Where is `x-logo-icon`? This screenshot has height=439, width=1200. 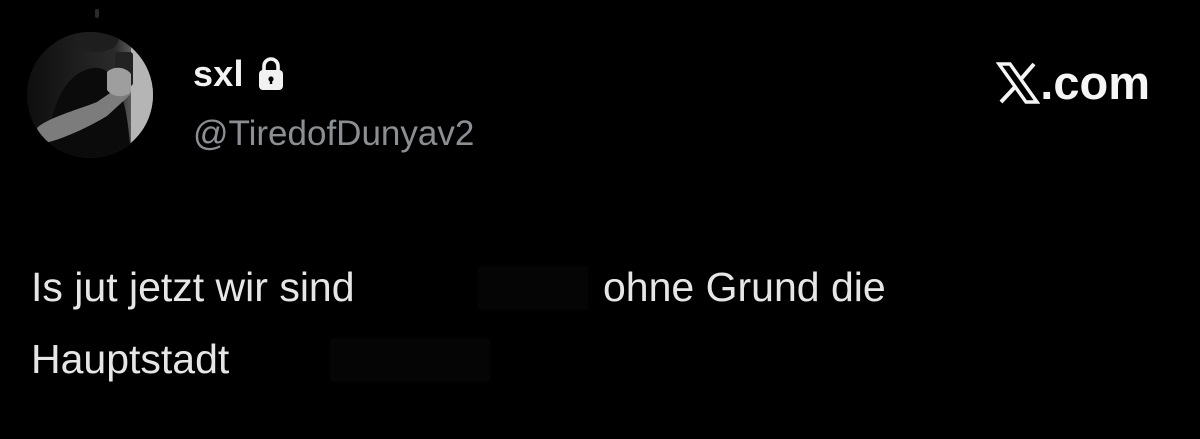
x-logo-icon is located at coordinates (1018, 83).